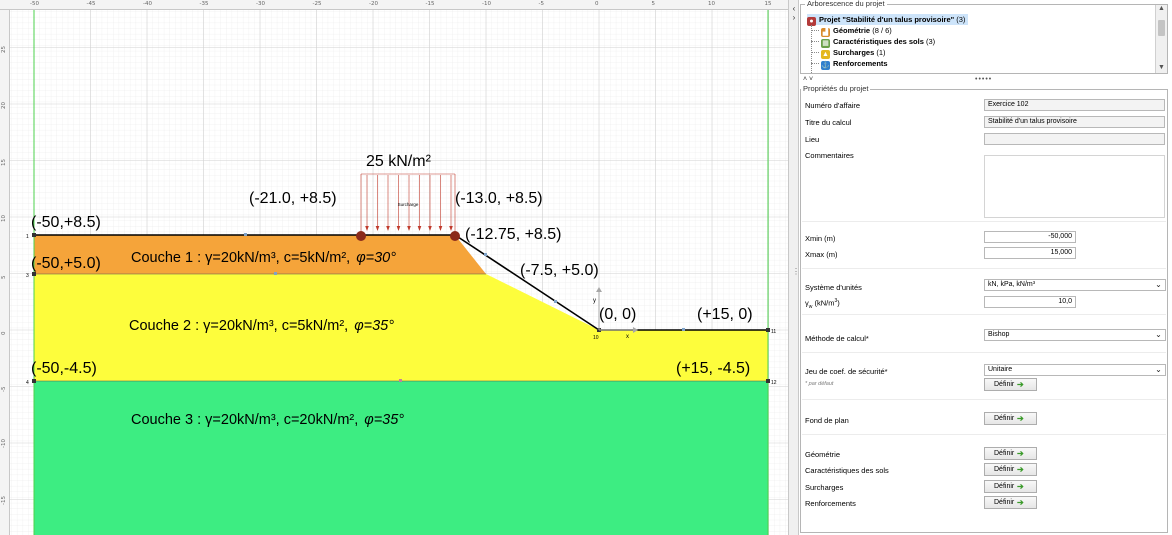 This screenshot has width=1172, height=535. Describe the element at coordinates (929, 41) in the screenshot. I see `tree-item-count: (3)` at that location.